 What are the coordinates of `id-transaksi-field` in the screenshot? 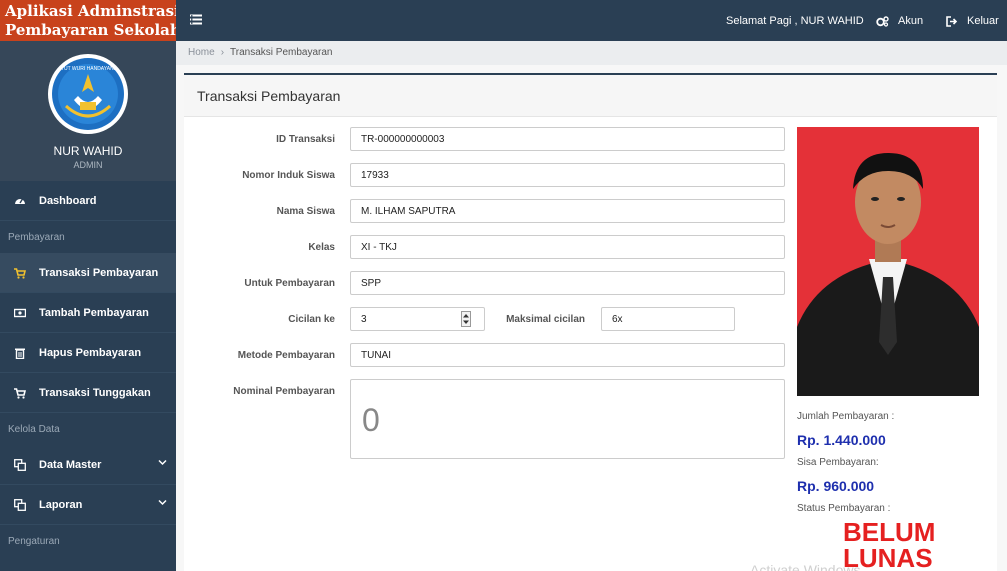 It's located at (567, 139).